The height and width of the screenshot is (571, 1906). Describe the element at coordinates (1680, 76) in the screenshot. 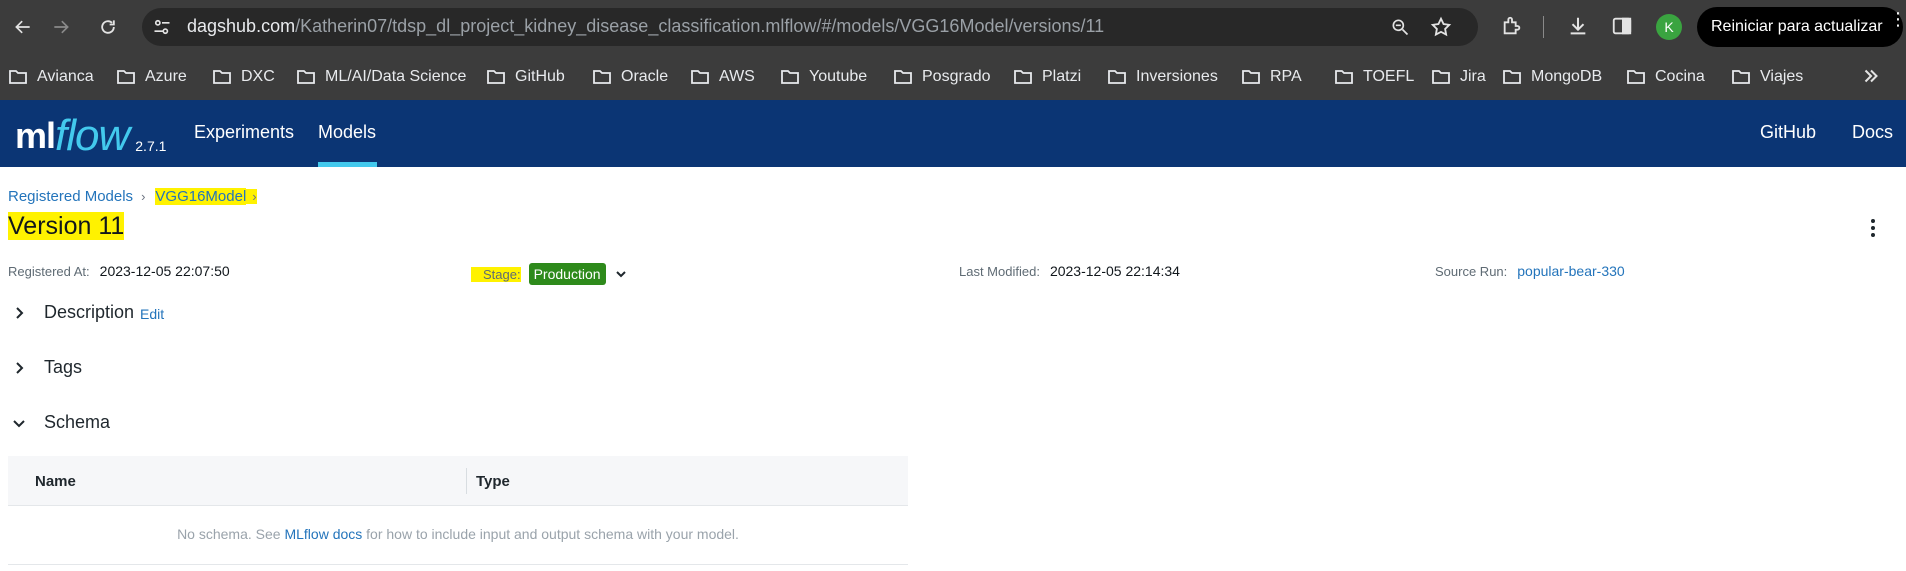

I see `bookmark-label: Cocina` at that location.